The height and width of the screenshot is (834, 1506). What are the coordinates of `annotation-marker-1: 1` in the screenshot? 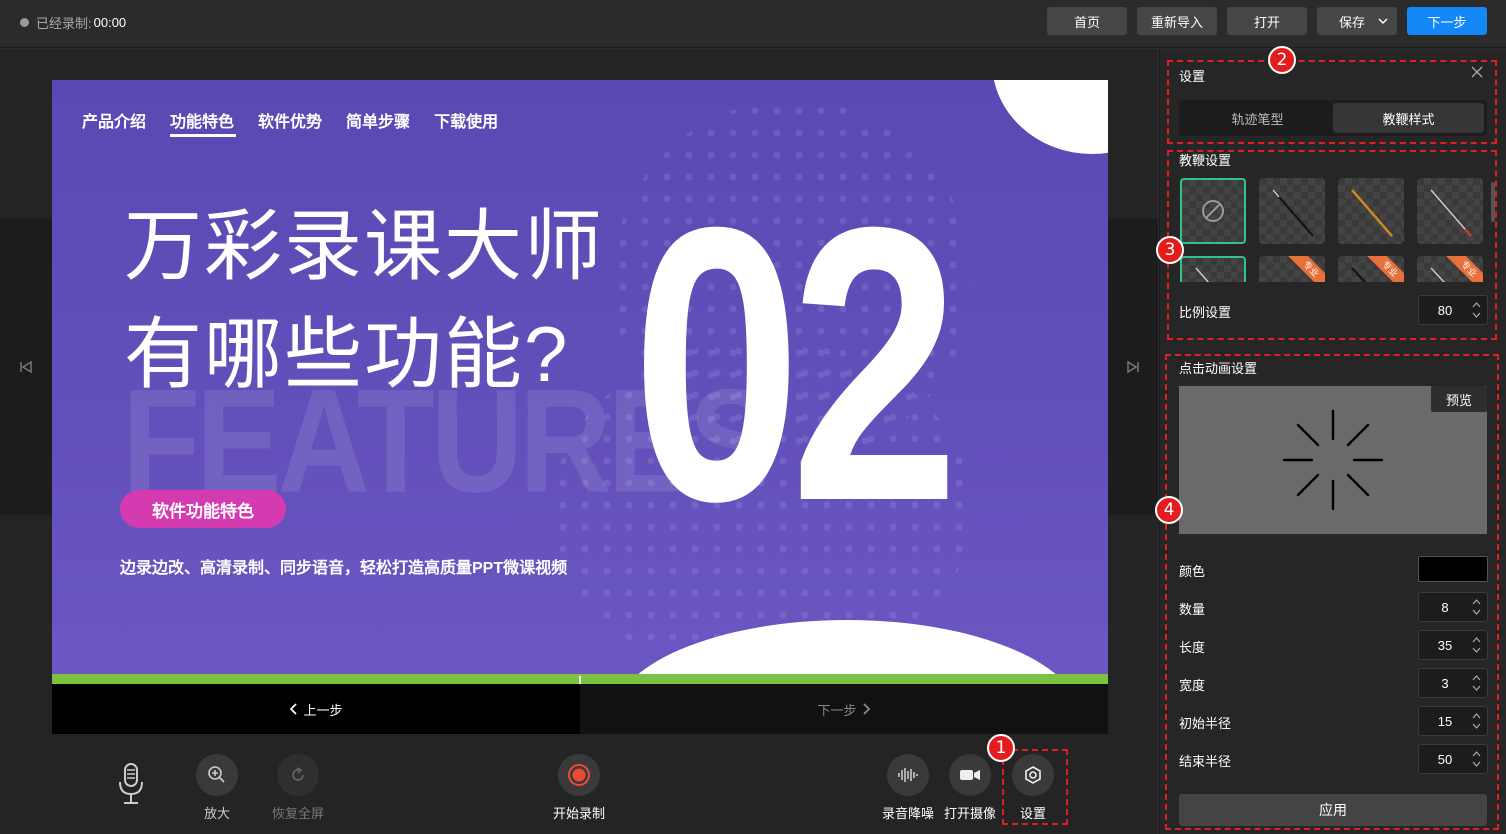 It's located at (1001, 748).